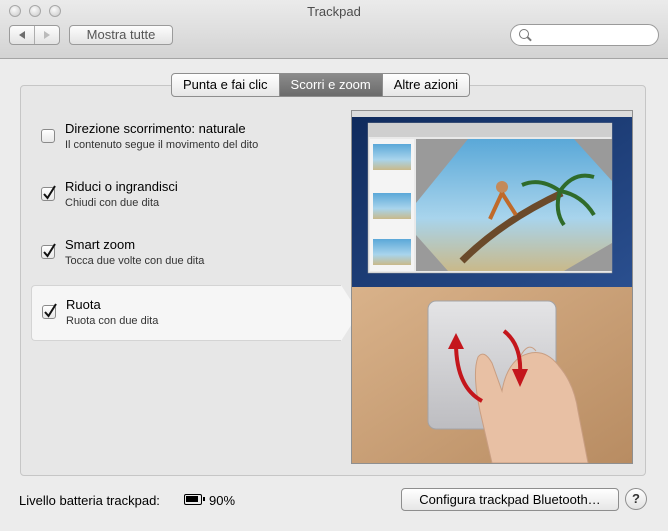 This screenshot has width=668, height=531. I want to click on option-smart-zoom: Smart zoom Tocca due volte con due dita, so click(186, 254).